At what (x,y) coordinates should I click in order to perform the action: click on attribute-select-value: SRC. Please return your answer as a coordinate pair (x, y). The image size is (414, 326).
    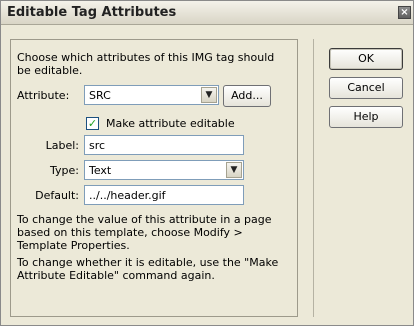
    Looking at the image, I should click on (100, 95).